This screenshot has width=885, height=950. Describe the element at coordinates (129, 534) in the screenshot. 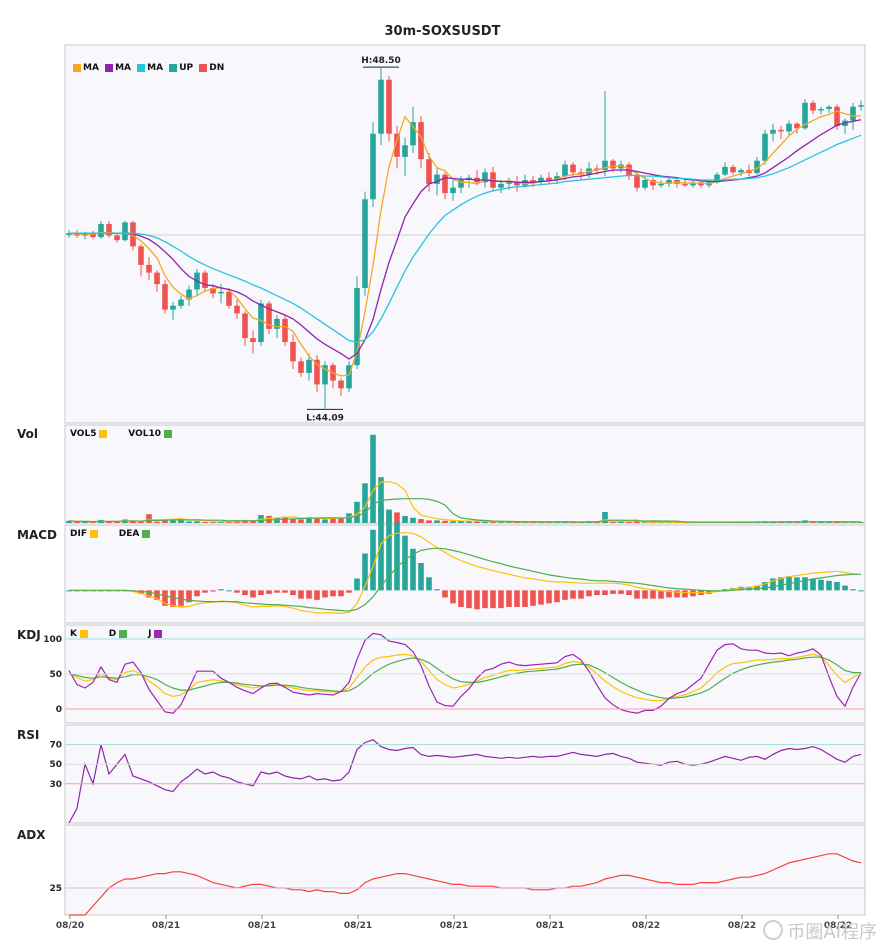

I see `dea-legend-label: DEA` at that location.